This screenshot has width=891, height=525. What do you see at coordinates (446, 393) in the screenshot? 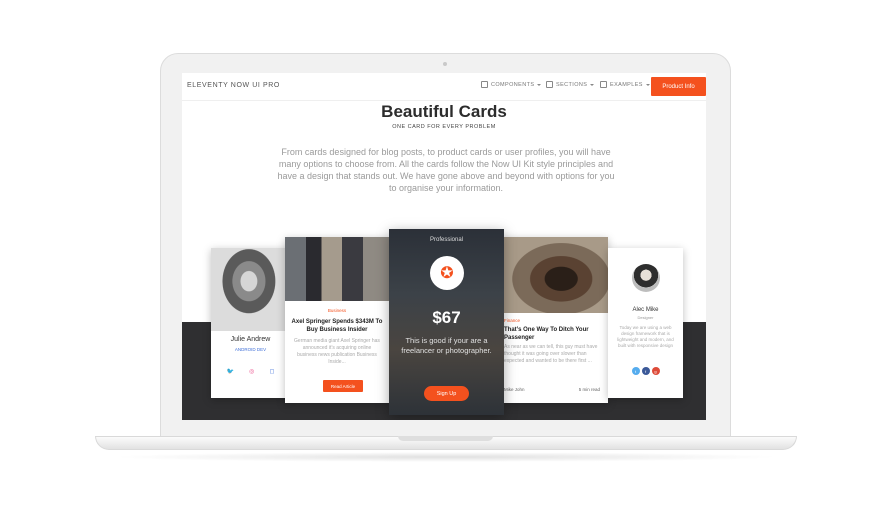
I see `sign-up-button: Sign Up` at bounding box center [446, 393].